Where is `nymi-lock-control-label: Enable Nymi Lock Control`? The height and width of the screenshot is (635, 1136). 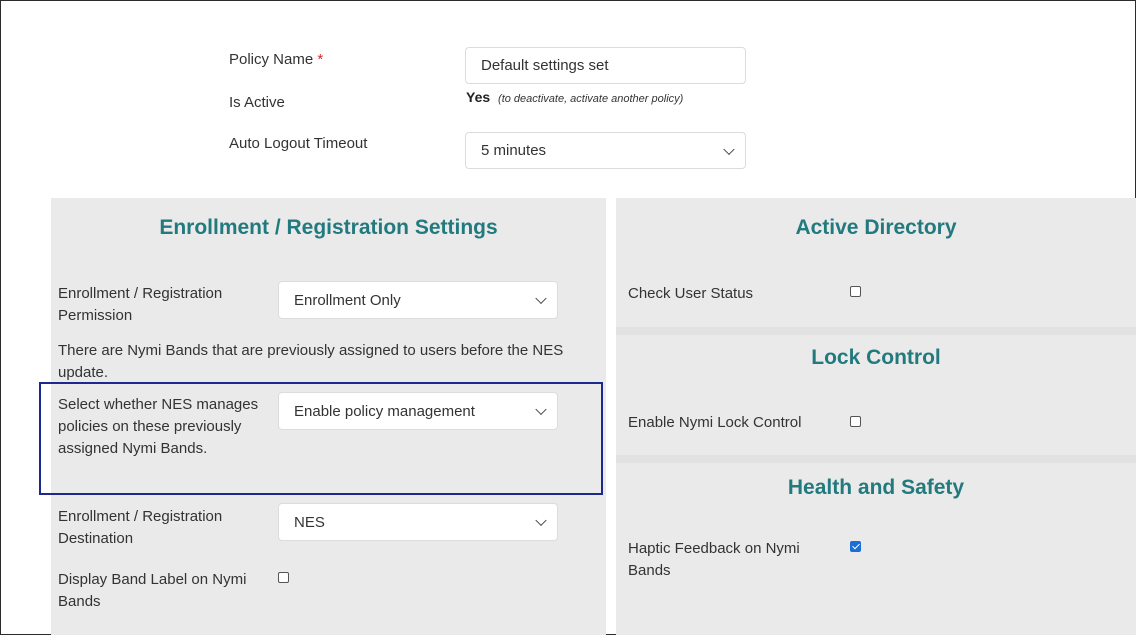 nymi-lock-control-label: Enable Nymi Lock Control is located at coordinates (715, 422).